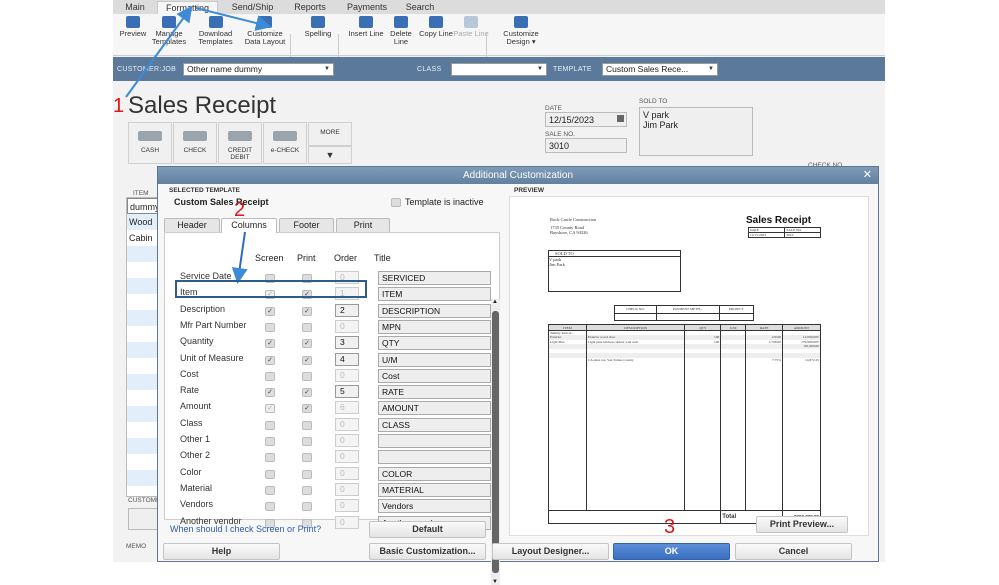  I want to click on item-row-highlight, so click(271, 289).